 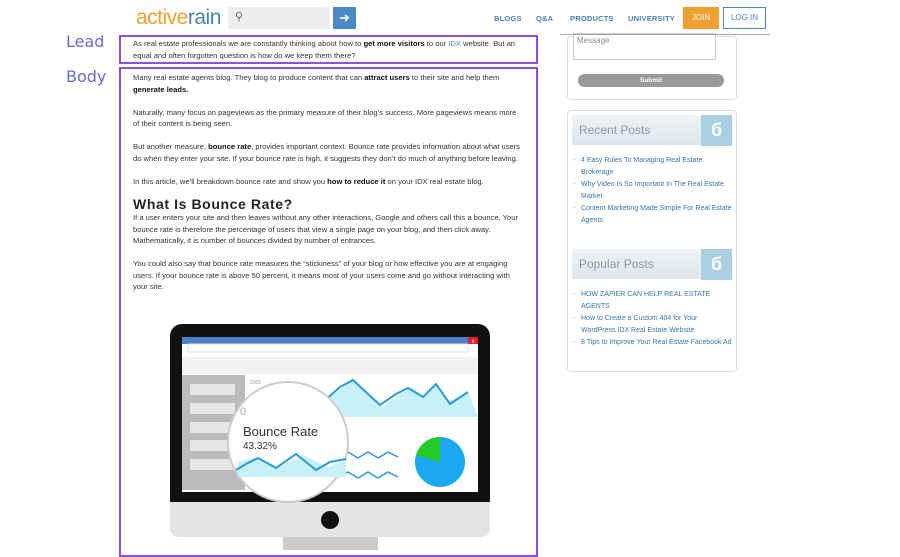 What do you see at coordinates (473, 342) in the screenshot?
I see `svg-text: x` at bounding box center [473, 342].